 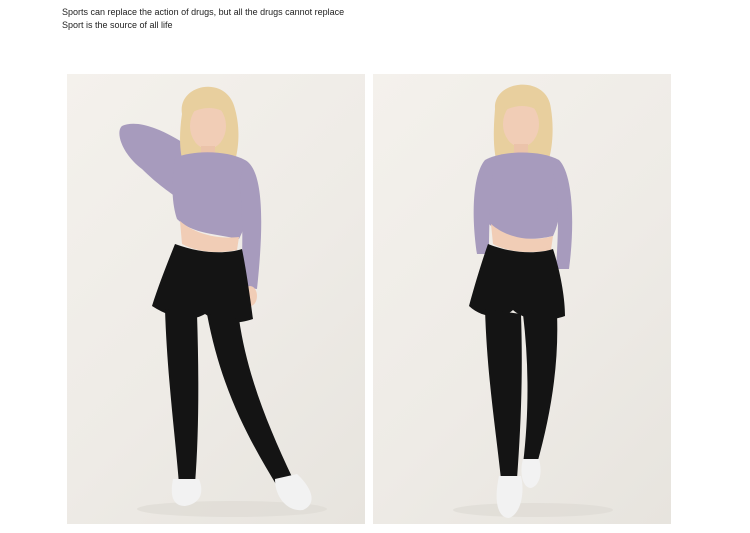 I want to click on caption-line-2: Sport is the source of all life, so click(x=117, y=25).